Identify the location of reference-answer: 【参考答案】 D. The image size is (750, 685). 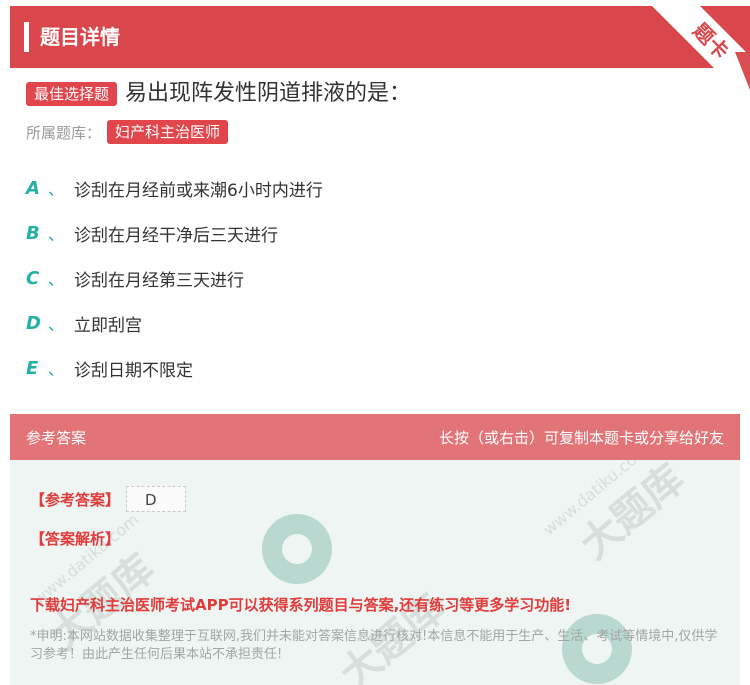
(108, 499).